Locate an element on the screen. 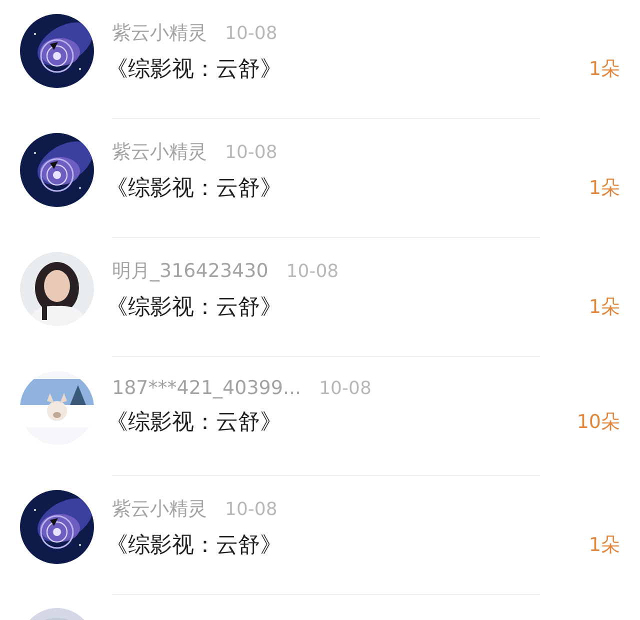 The height and width of the screenshot is (620, 640). gift-amount: 10朵 is located at coordinates (598, 422).